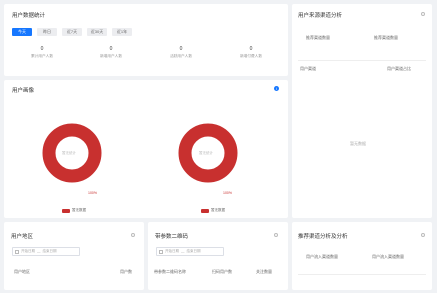 Image resolution: width=437 pixels, height=293 pixels. Describe the element at coordinates (181, 56) in the screenshot. I see `stat-label: 活跃用户人数` at that location.